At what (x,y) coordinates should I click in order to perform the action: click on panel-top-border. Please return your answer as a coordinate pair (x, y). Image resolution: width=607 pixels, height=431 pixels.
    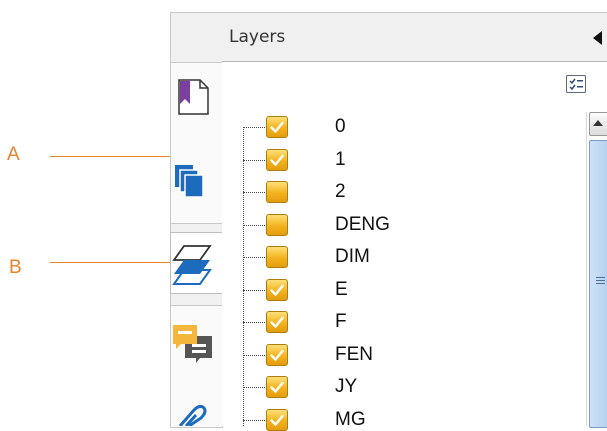
    Looking at the image, I should click on (388, 12).